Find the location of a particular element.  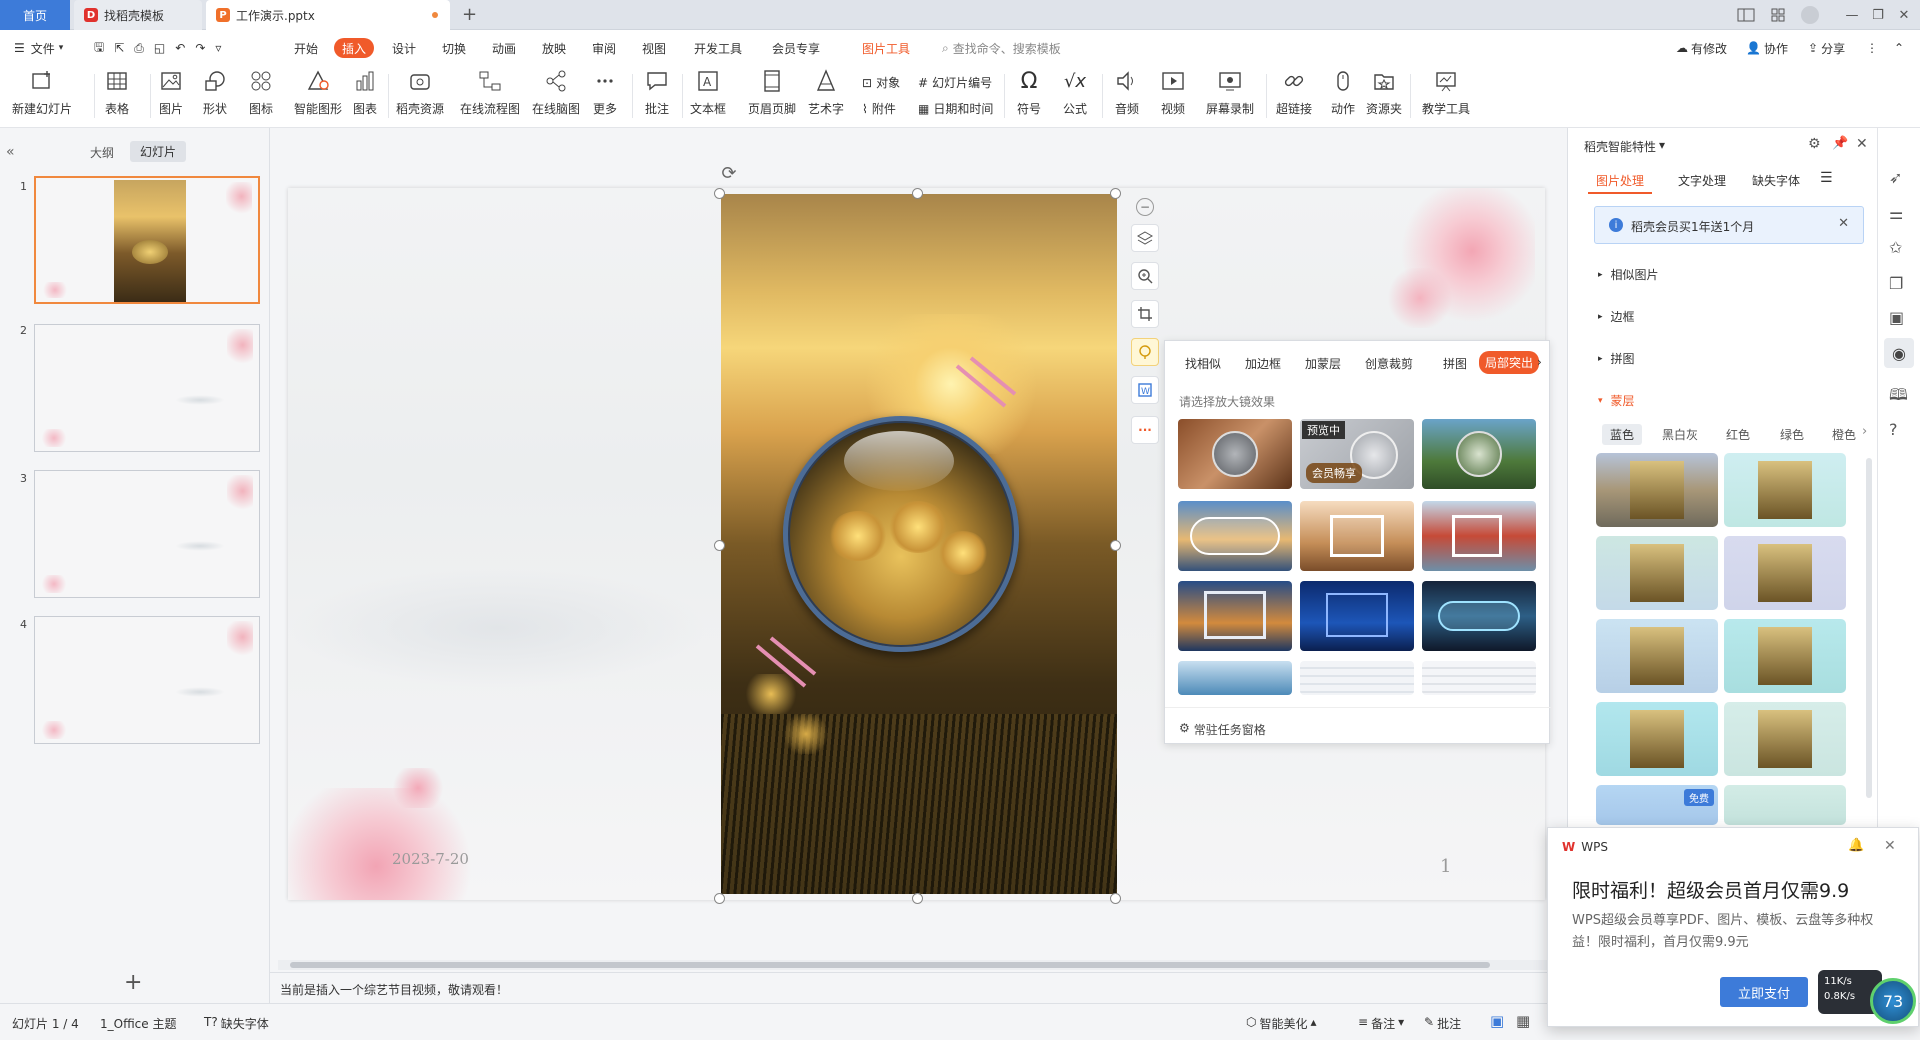

tab-slides: 幻灯片 is located at coordinates (158, 151).